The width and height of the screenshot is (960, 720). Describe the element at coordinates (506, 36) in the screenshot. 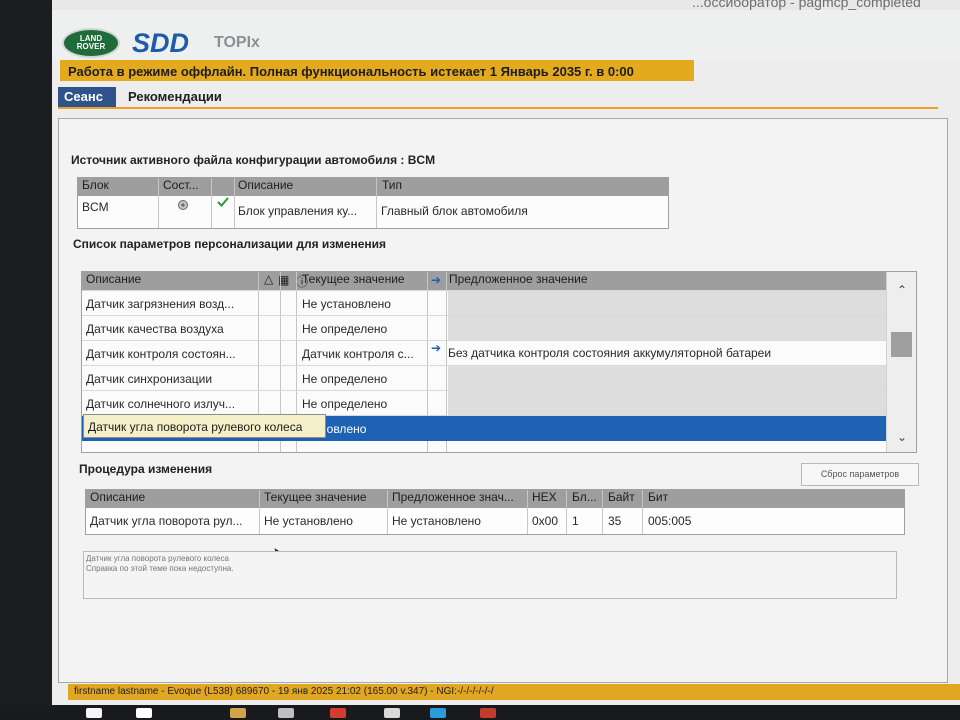

I see `app-header: LAND ROVER SDD TOPIx` at that location.